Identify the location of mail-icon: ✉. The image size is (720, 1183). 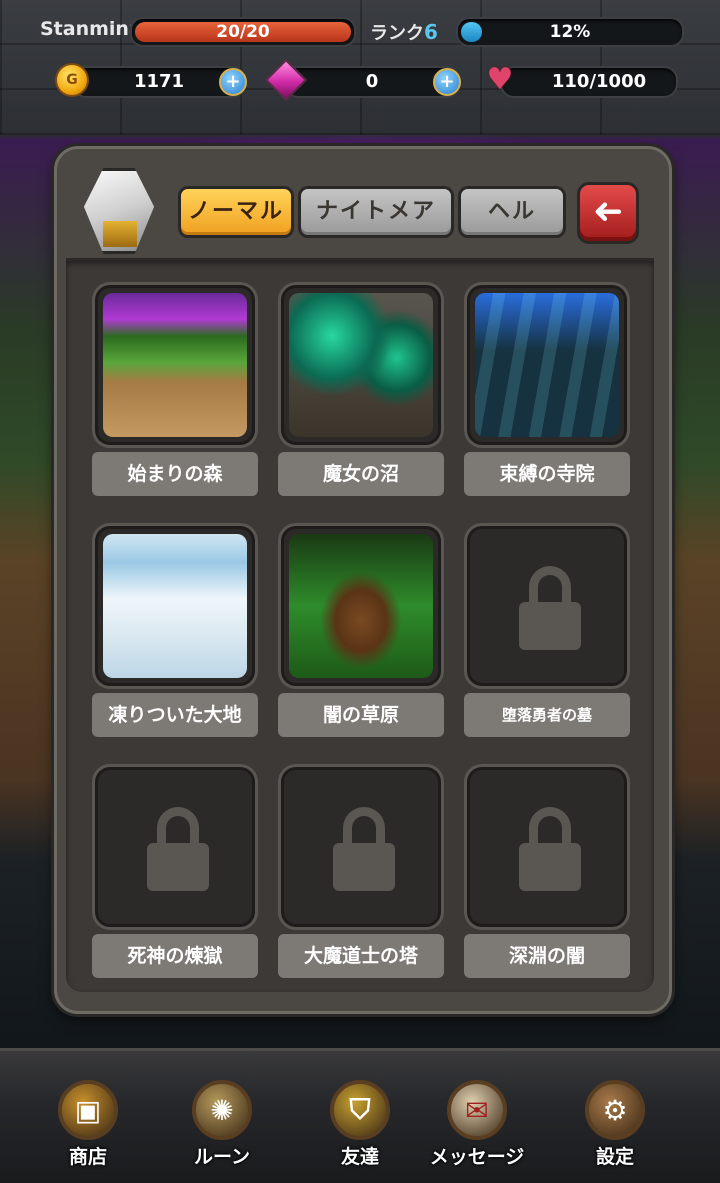
(477, 1110).